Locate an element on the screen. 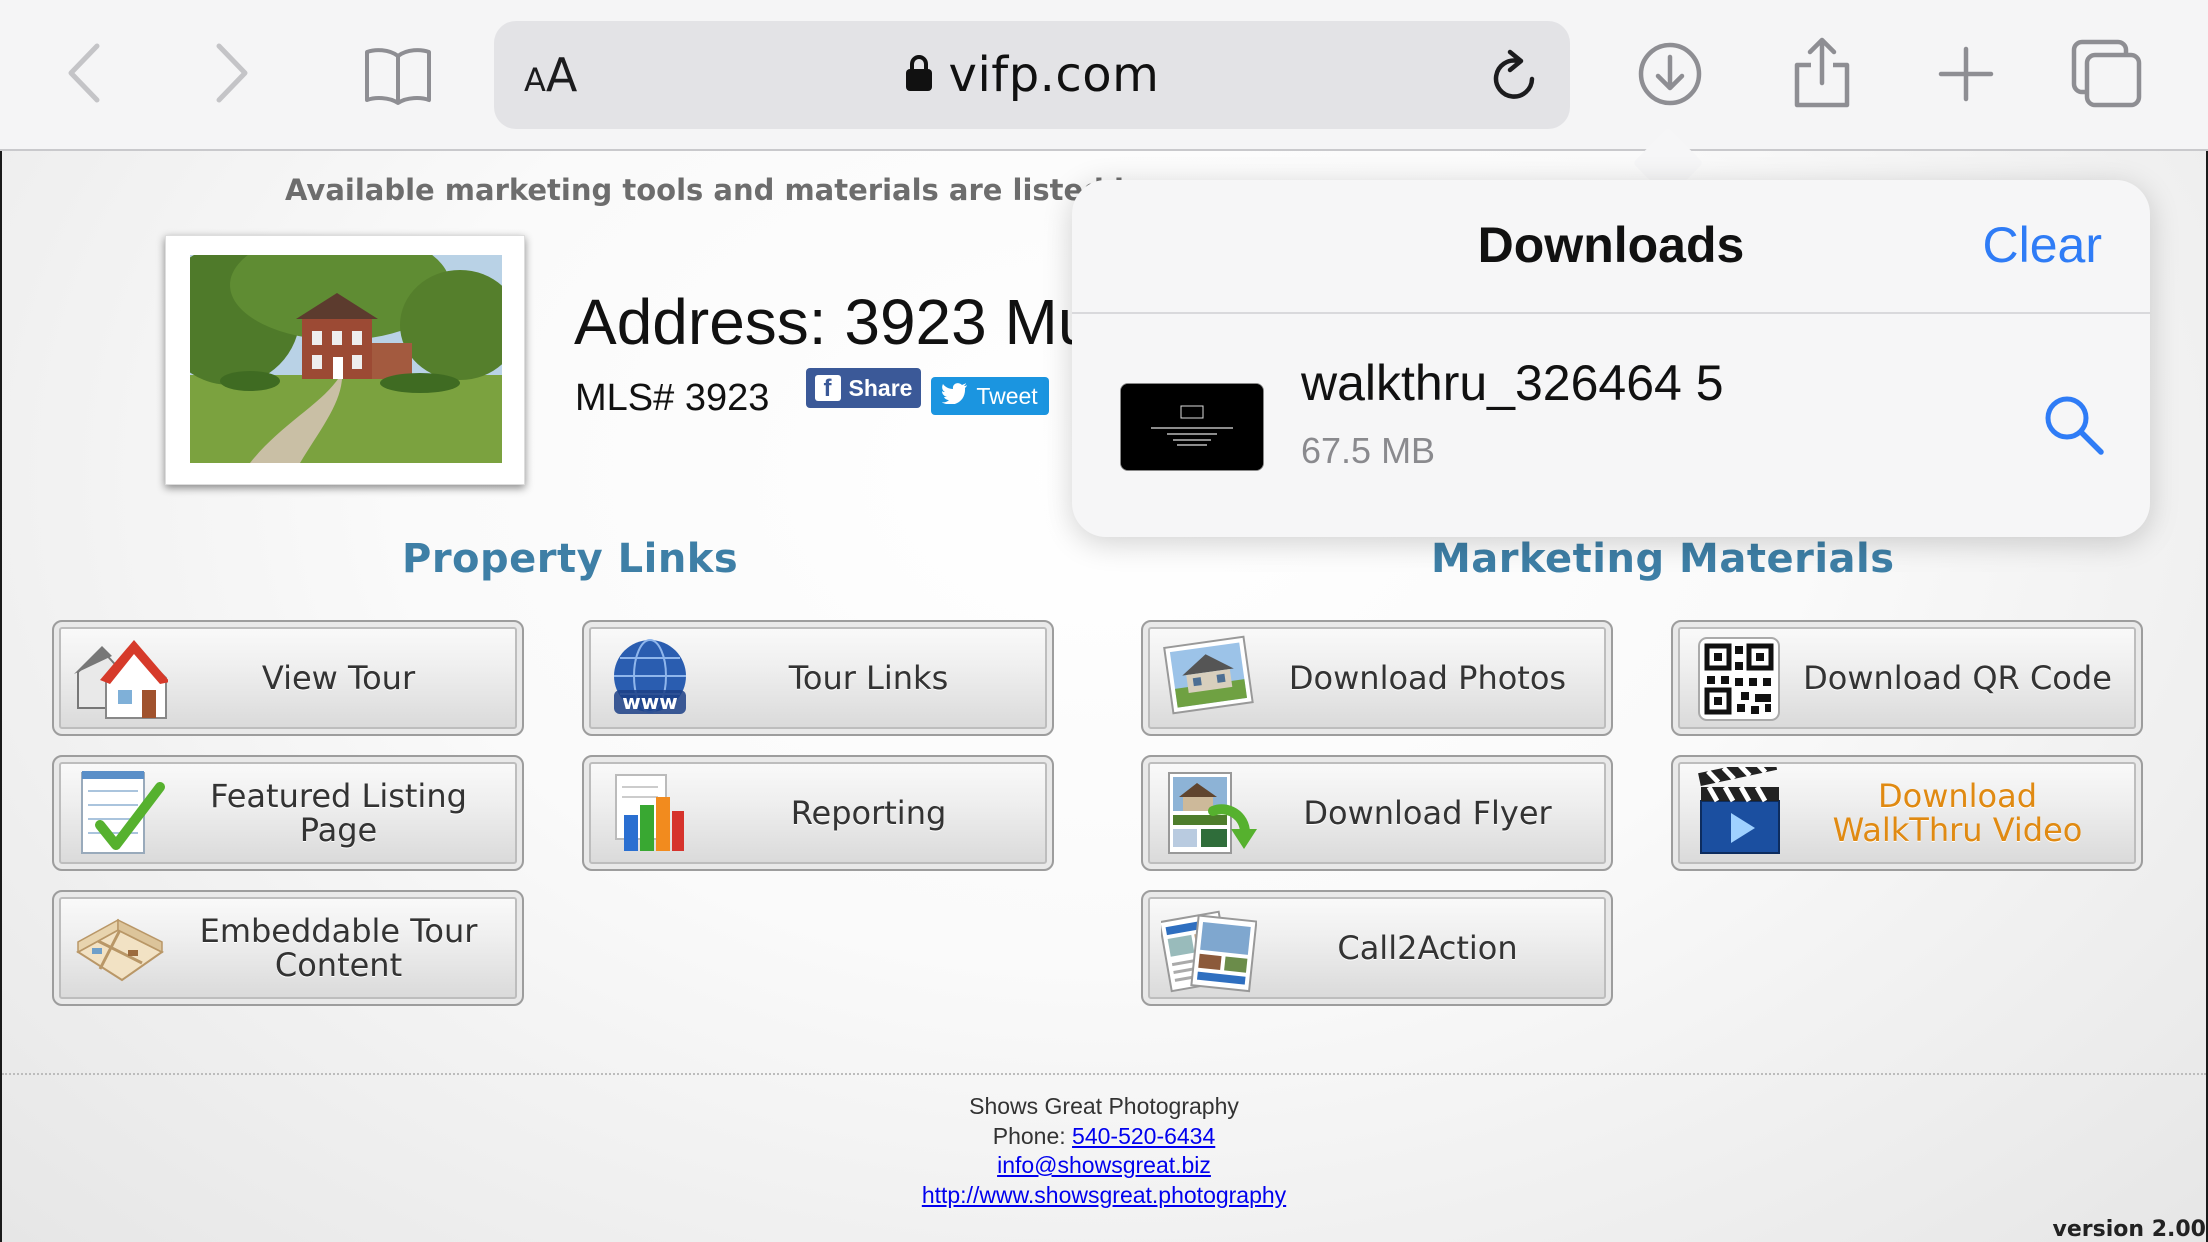 This screenshot has height=1242, width=2208. call2action-button: Call2Action is located at coordinates (1377, 948).